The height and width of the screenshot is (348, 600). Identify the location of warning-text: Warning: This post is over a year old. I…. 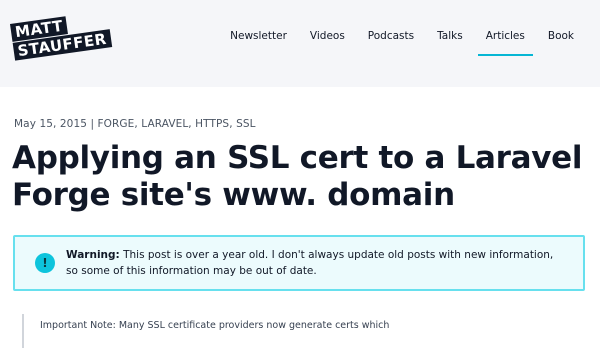
(316, 263).